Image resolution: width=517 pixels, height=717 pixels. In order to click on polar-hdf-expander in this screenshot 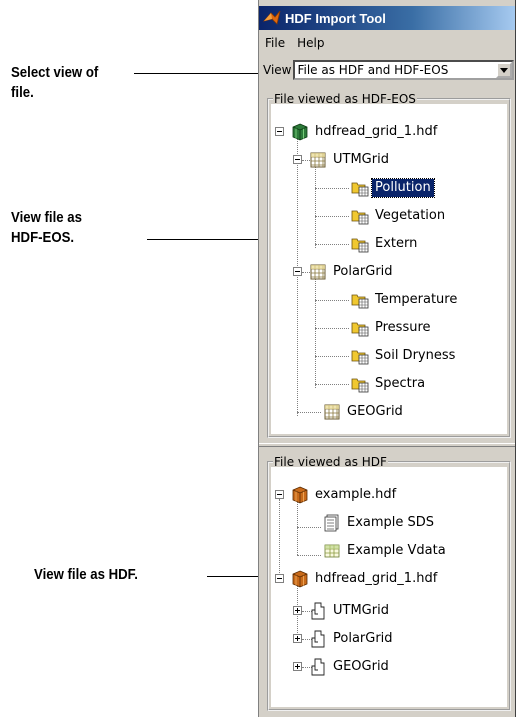, I will do `click(297, 638)`.